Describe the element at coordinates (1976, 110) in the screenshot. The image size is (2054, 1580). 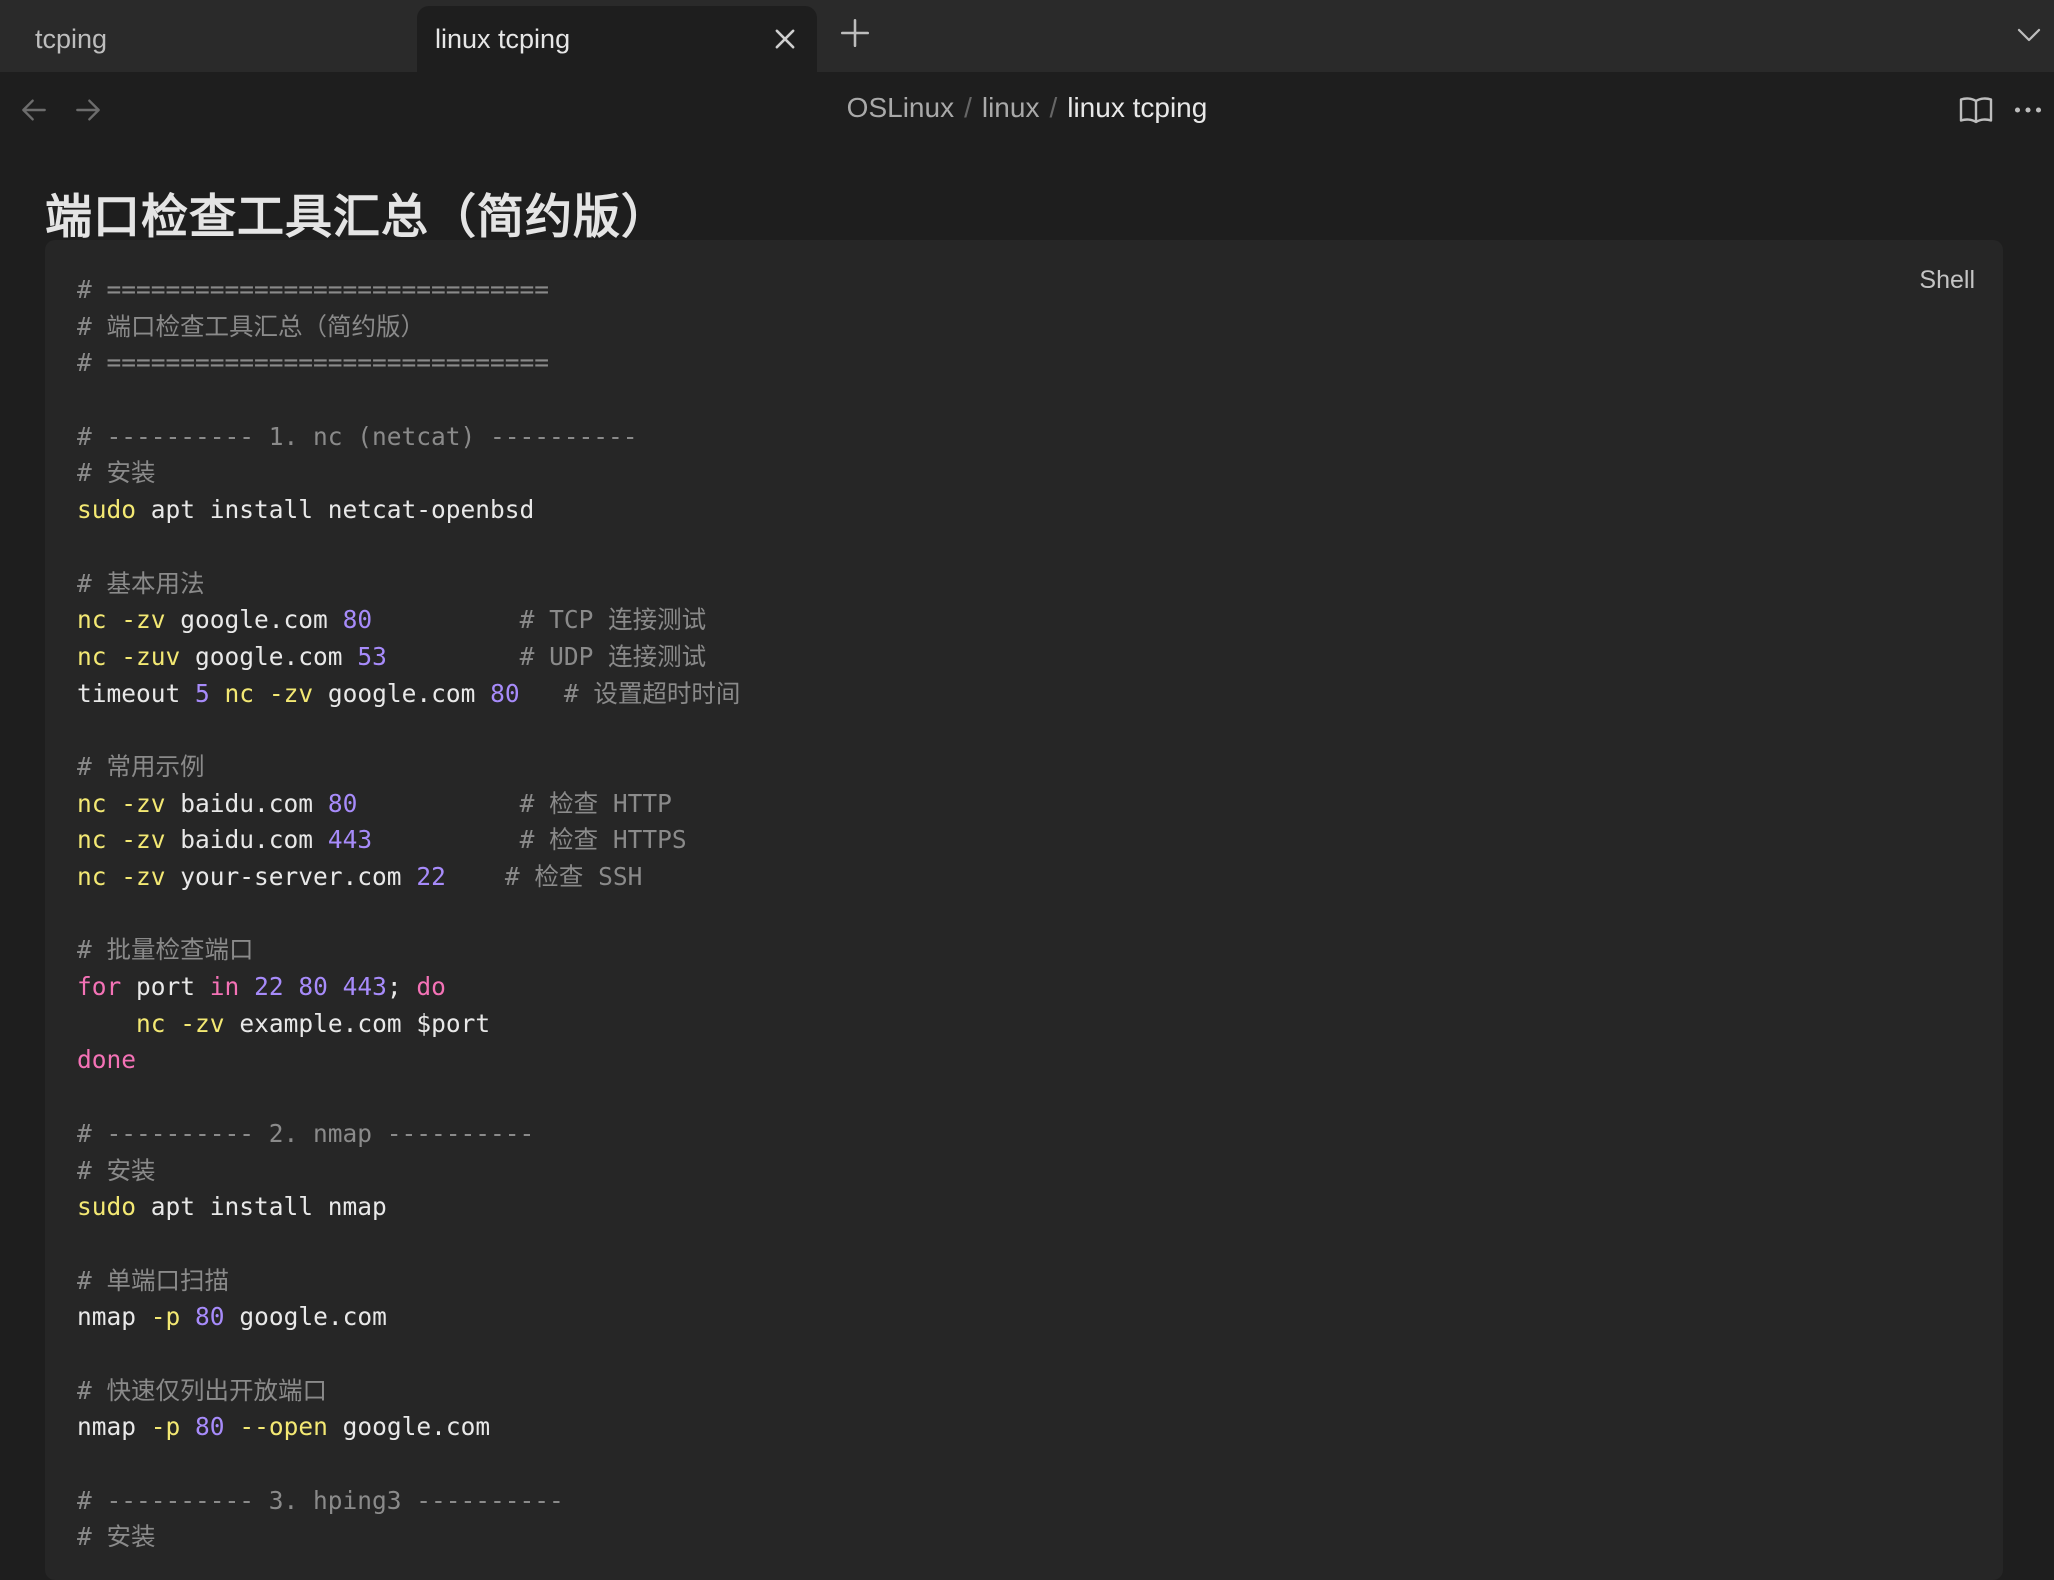
I see `book-open-icon` at that location.